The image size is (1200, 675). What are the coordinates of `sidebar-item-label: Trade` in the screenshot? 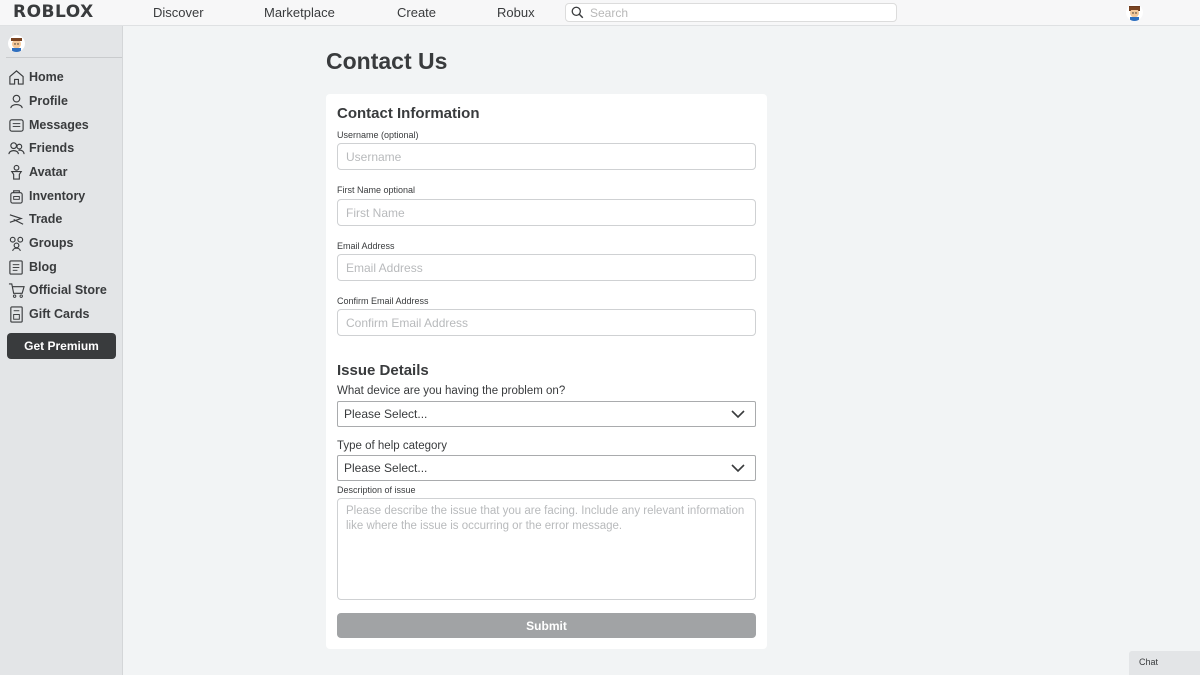 It's located at (46, 219).